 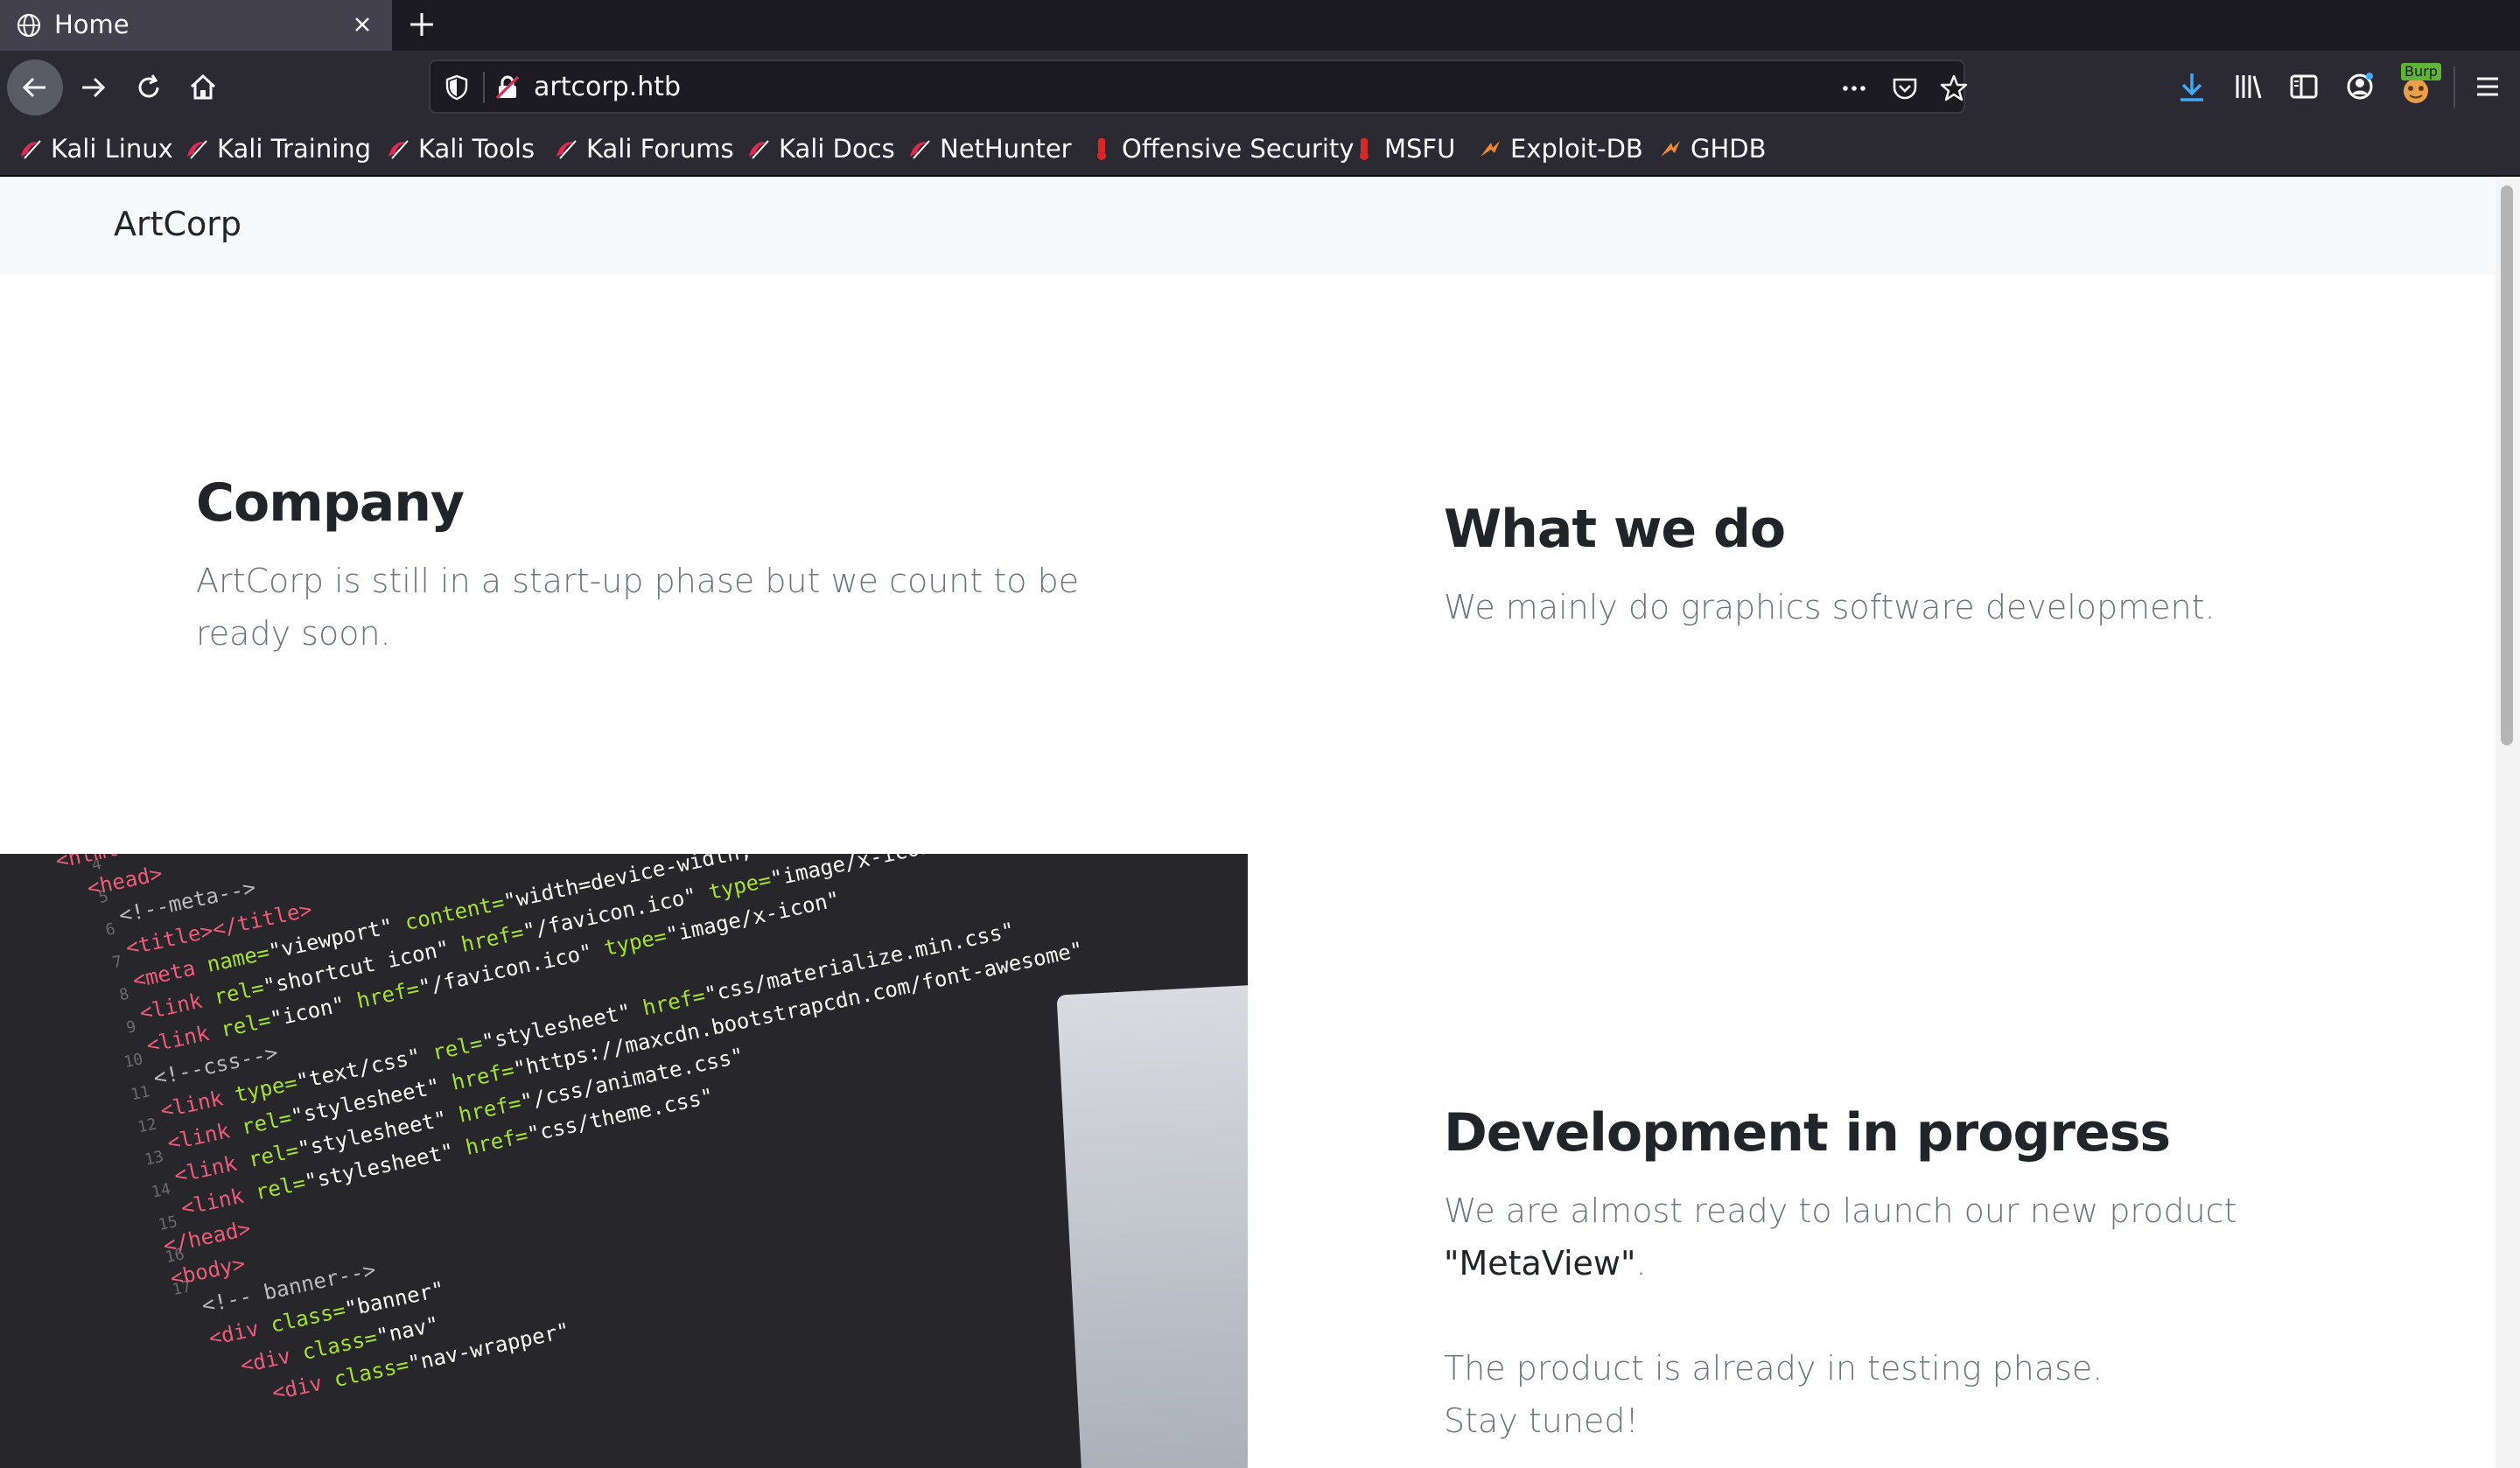 I want to click on download-icon, so click(x=2192, y=86).